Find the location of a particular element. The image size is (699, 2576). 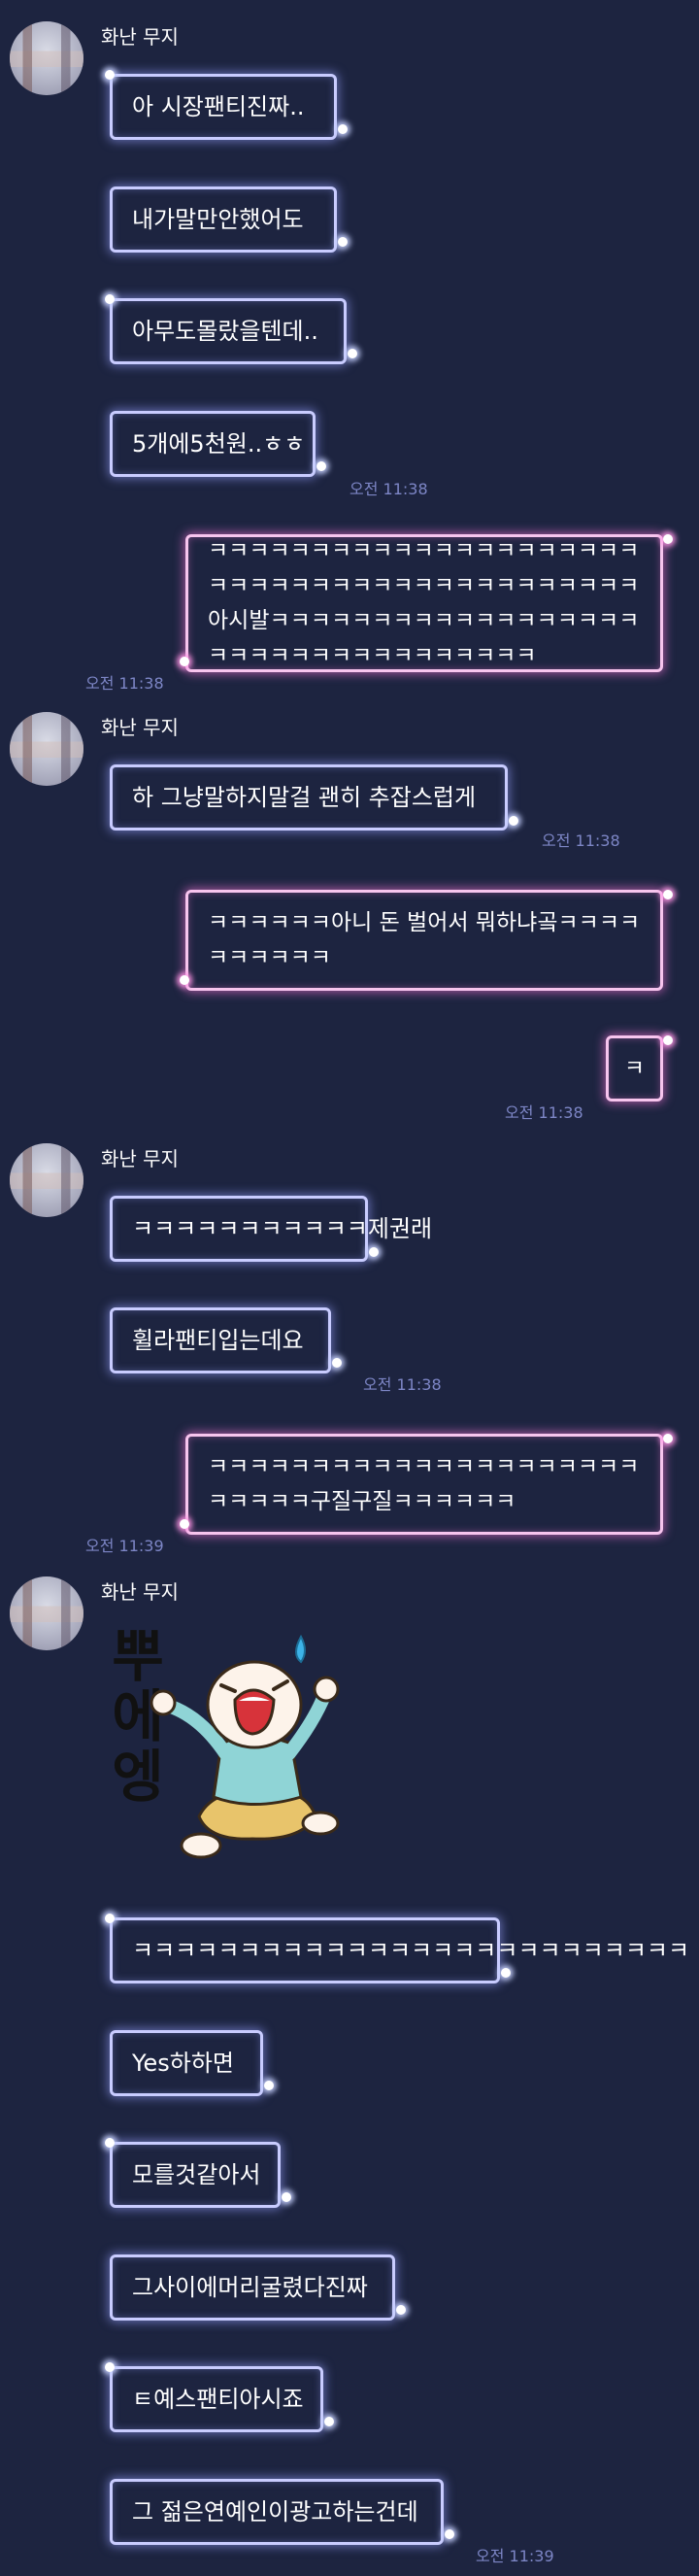

message-text: 휠라팬티입는데요 is located at coordinates (218, 1340).